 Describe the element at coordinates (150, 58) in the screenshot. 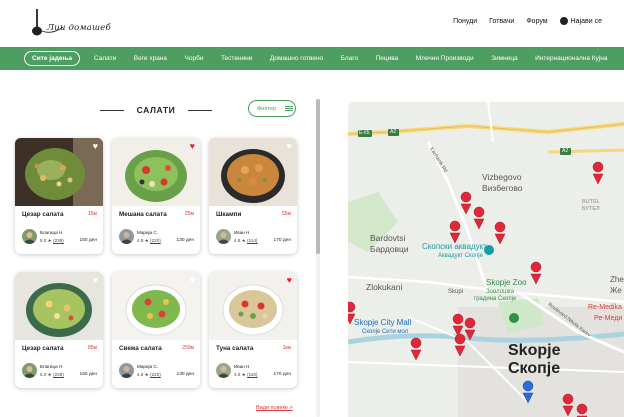

I see `nav-item-vege: Веге храна` at that location.